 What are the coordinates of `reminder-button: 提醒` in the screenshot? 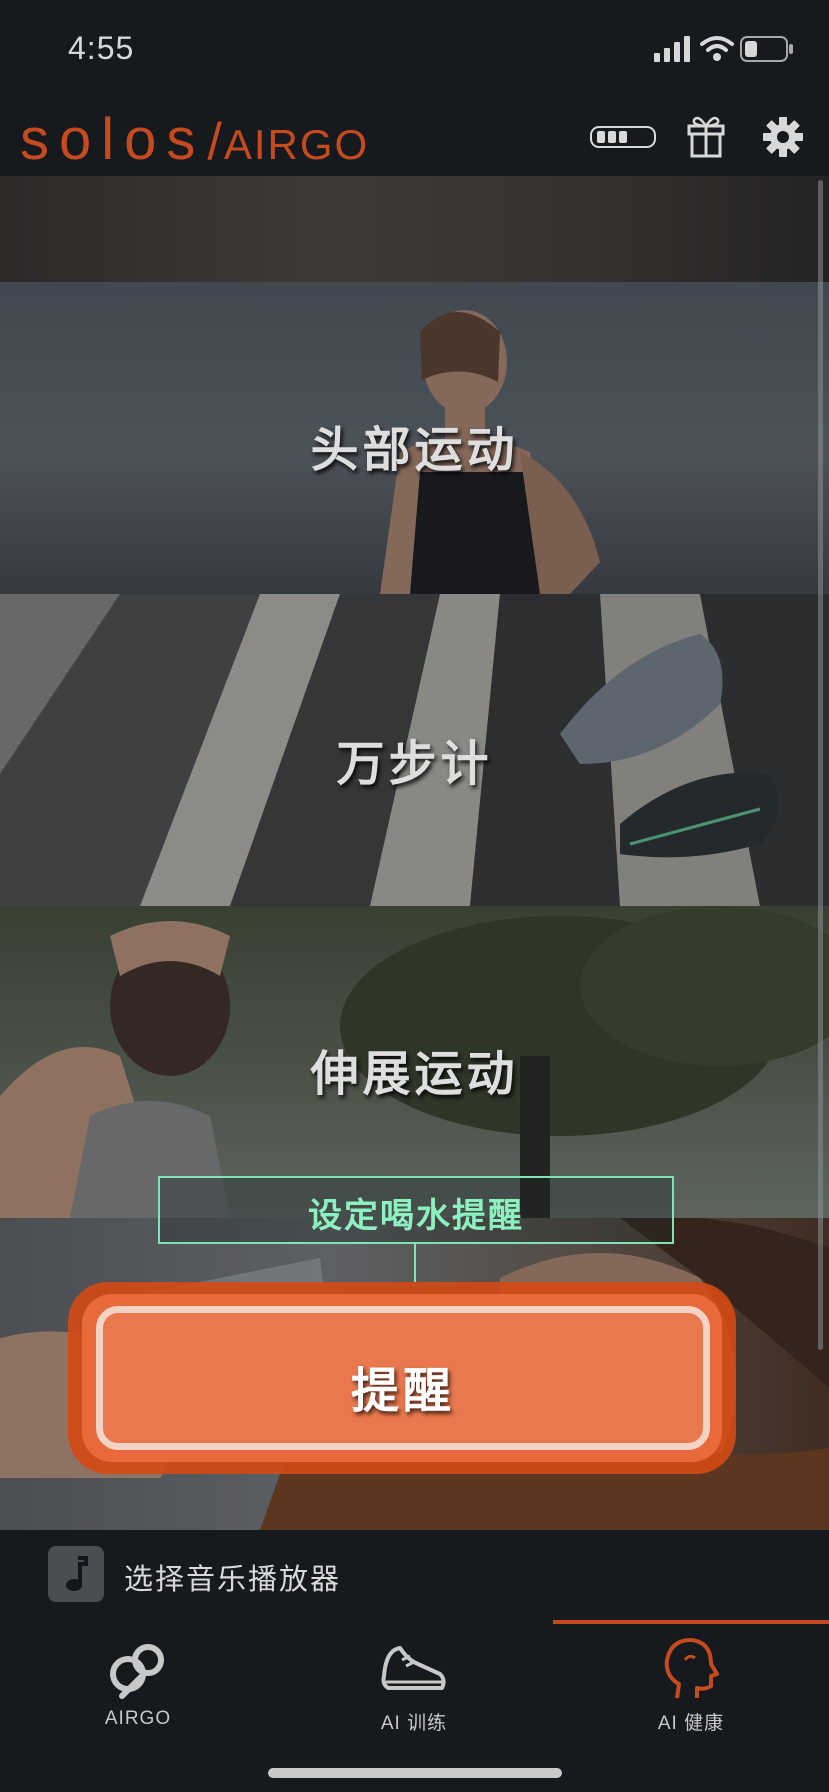 It's located at (403, 1378).